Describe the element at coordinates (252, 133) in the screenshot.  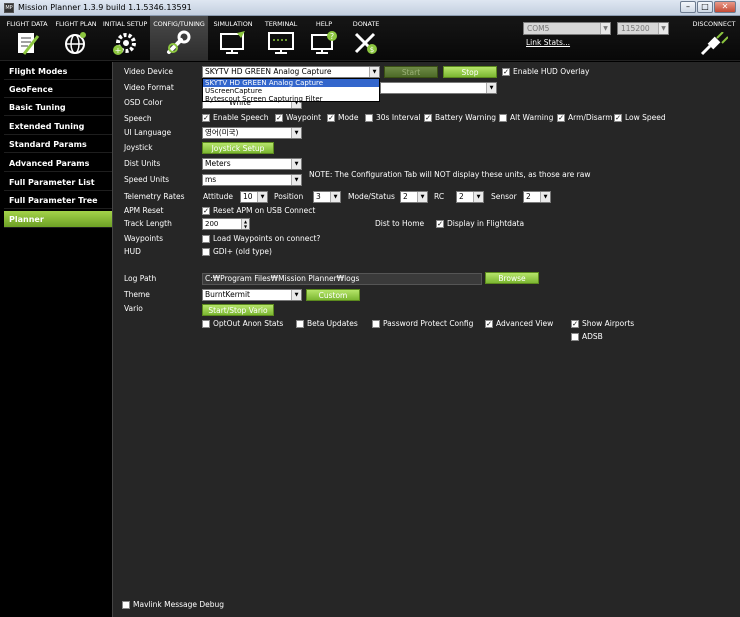
I see `ui-language-select: 영어(미국) ▼` at that location.